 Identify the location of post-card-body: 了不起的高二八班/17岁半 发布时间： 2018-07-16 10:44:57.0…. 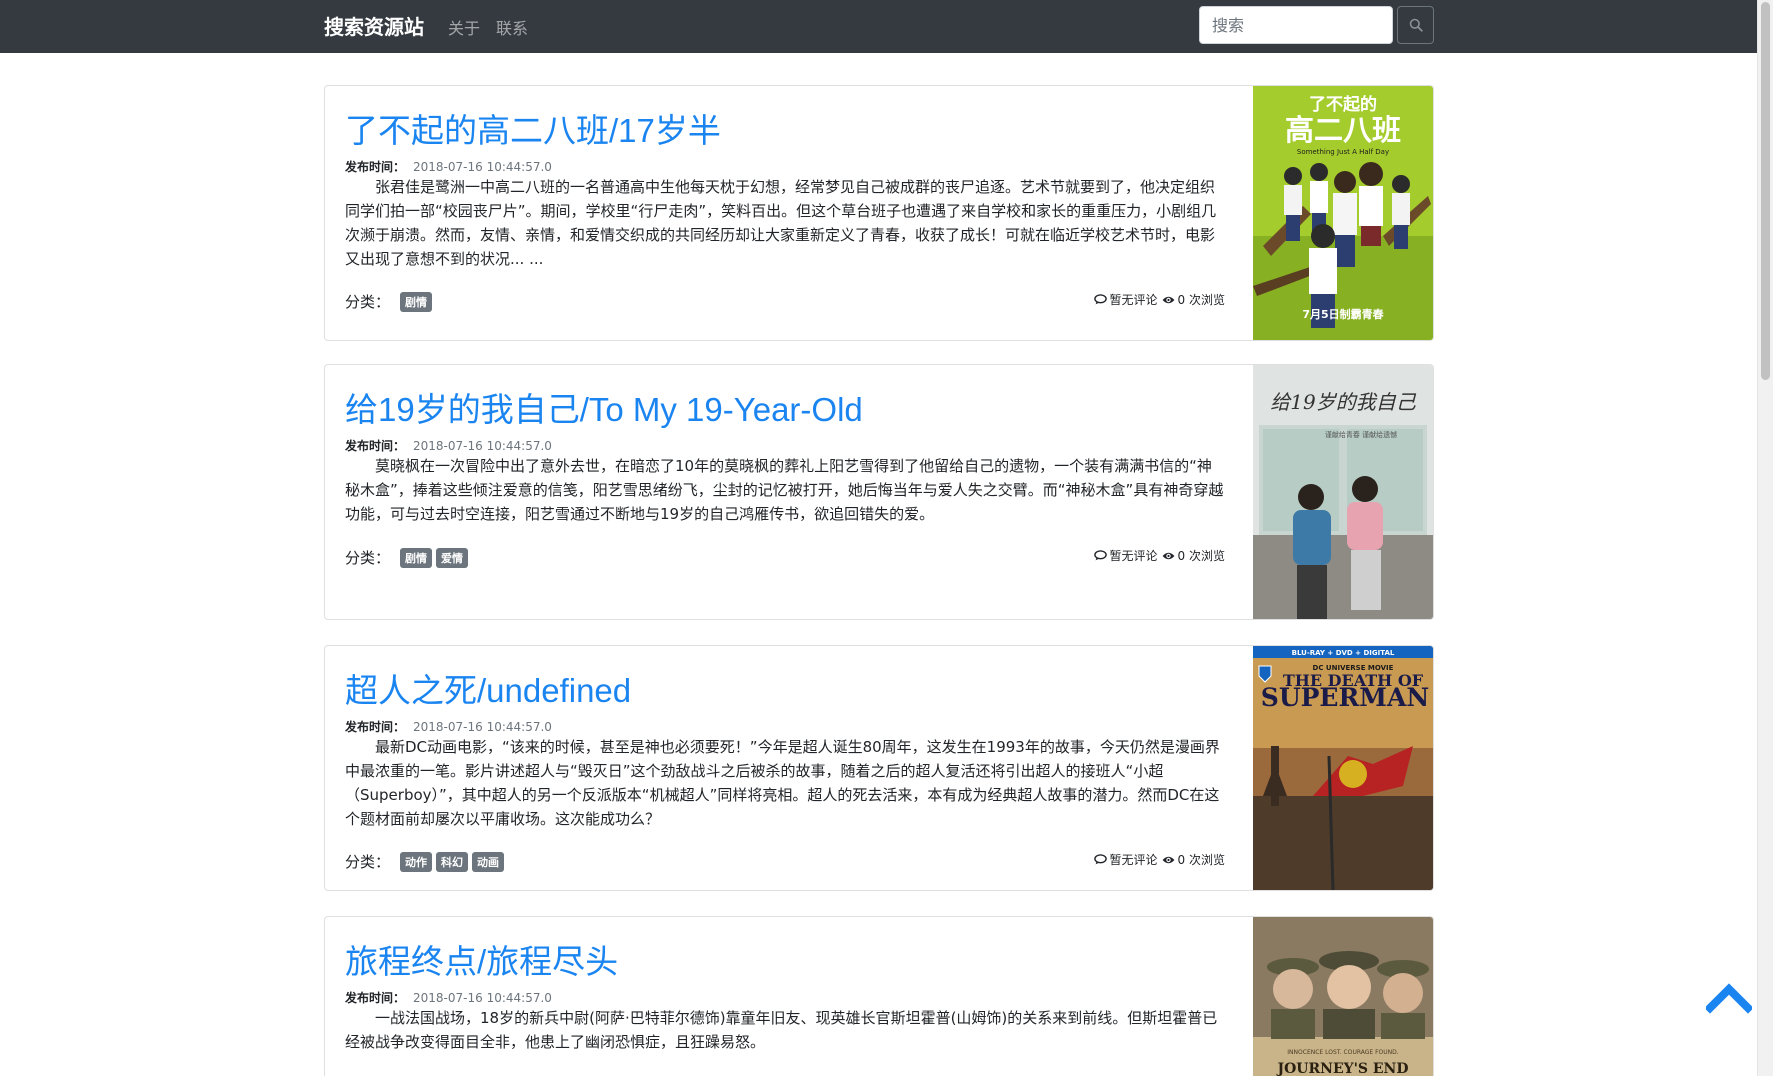
(785, 213).